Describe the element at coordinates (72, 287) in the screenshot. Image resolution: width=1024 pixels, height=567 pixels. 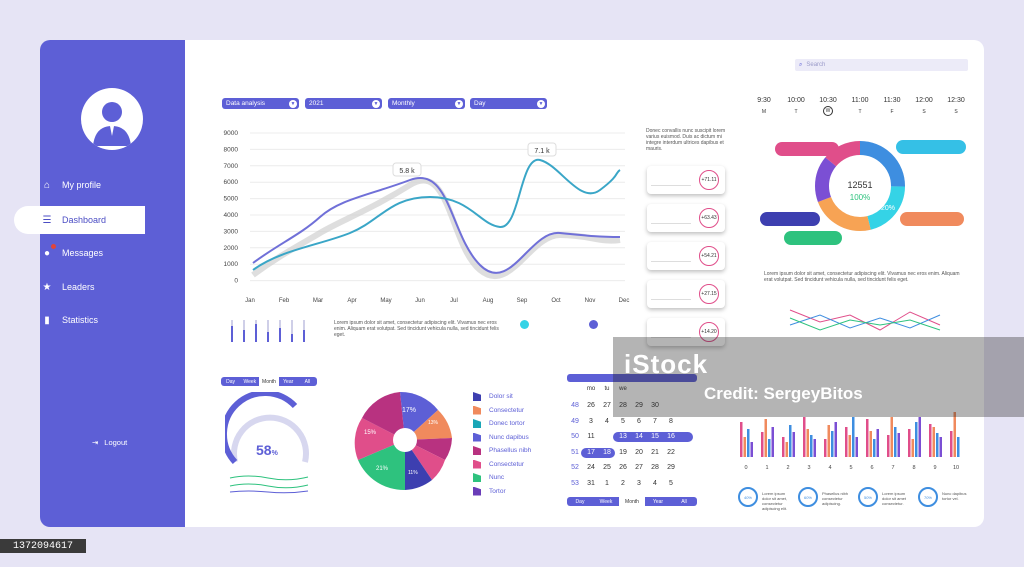
I see `sidebar-item-leaders: ★ Leaders` at that location.